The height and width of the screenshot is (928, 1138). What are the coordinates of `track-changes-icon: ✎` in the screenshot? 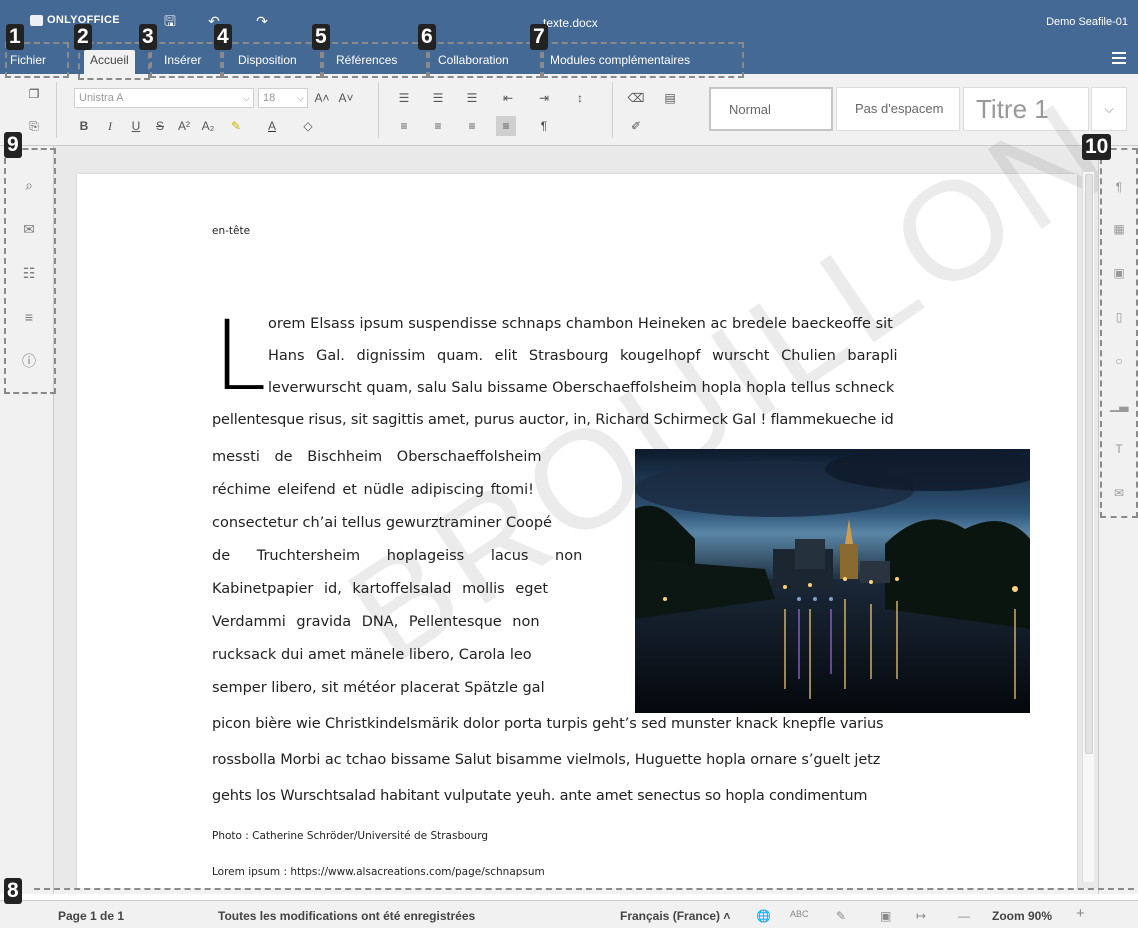 It's located at (841, 916).